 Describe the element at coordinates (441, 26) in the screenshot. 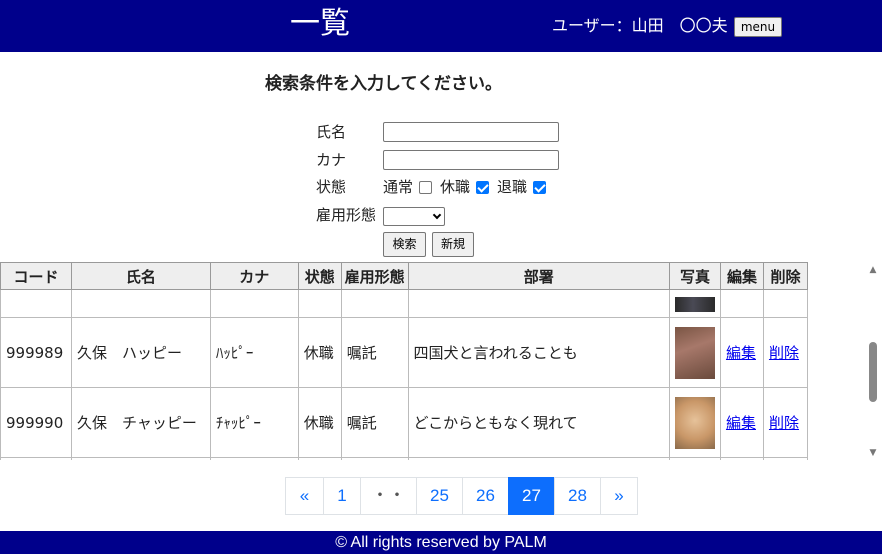

I see `app-header: 一覧 ユーザー：山田 〇〇夫 menu` at that location.